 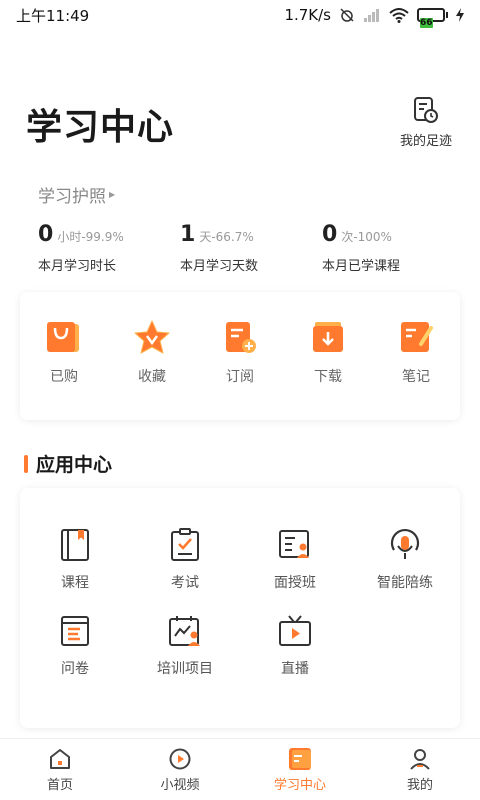 What do you see at coordinates (420, 759) in the screenshot?
I see `profile-icon` at bounding box center [420, 759].